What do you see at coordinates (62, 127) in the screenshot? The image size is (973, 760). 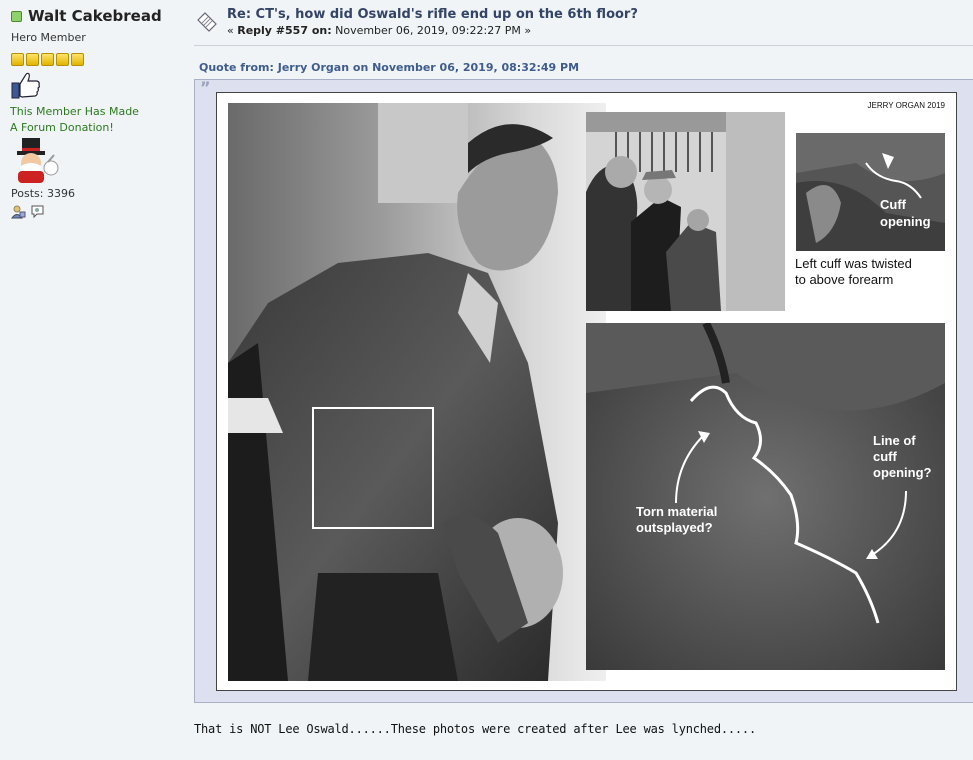 I see `donation-line: A Forum Donation!` at bounding box center [62, 127].